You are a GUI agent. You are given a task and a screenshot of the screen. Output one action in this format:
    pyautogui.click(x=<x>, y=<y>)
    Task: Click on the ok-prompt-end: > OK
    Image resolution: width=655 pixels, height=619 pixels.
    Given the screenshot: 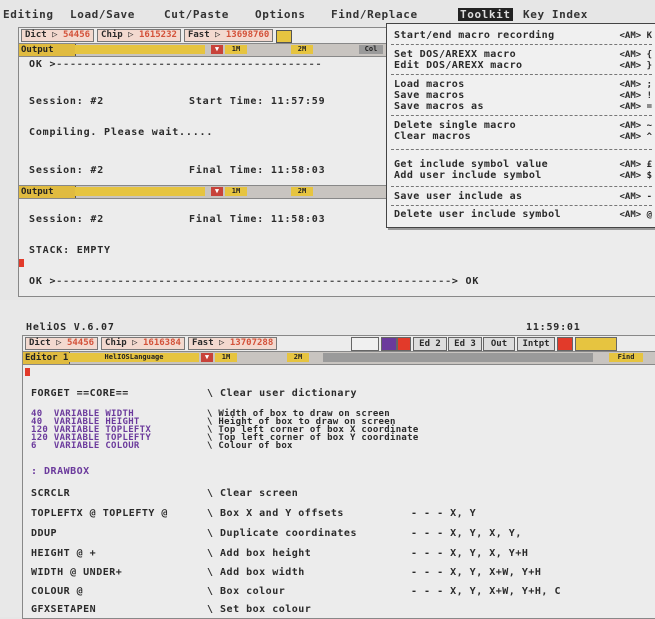 What is the action you would take?
    pyautogui.click(x=465, y=281)
    